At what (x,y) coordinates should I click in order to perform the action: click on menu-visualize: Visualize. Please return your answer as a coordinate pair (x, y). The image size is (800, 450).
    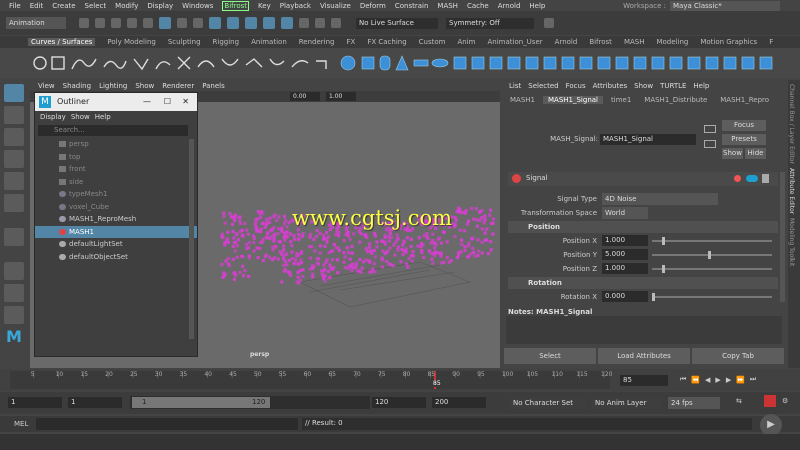
    Looking at the image, I should click on (335, 6).